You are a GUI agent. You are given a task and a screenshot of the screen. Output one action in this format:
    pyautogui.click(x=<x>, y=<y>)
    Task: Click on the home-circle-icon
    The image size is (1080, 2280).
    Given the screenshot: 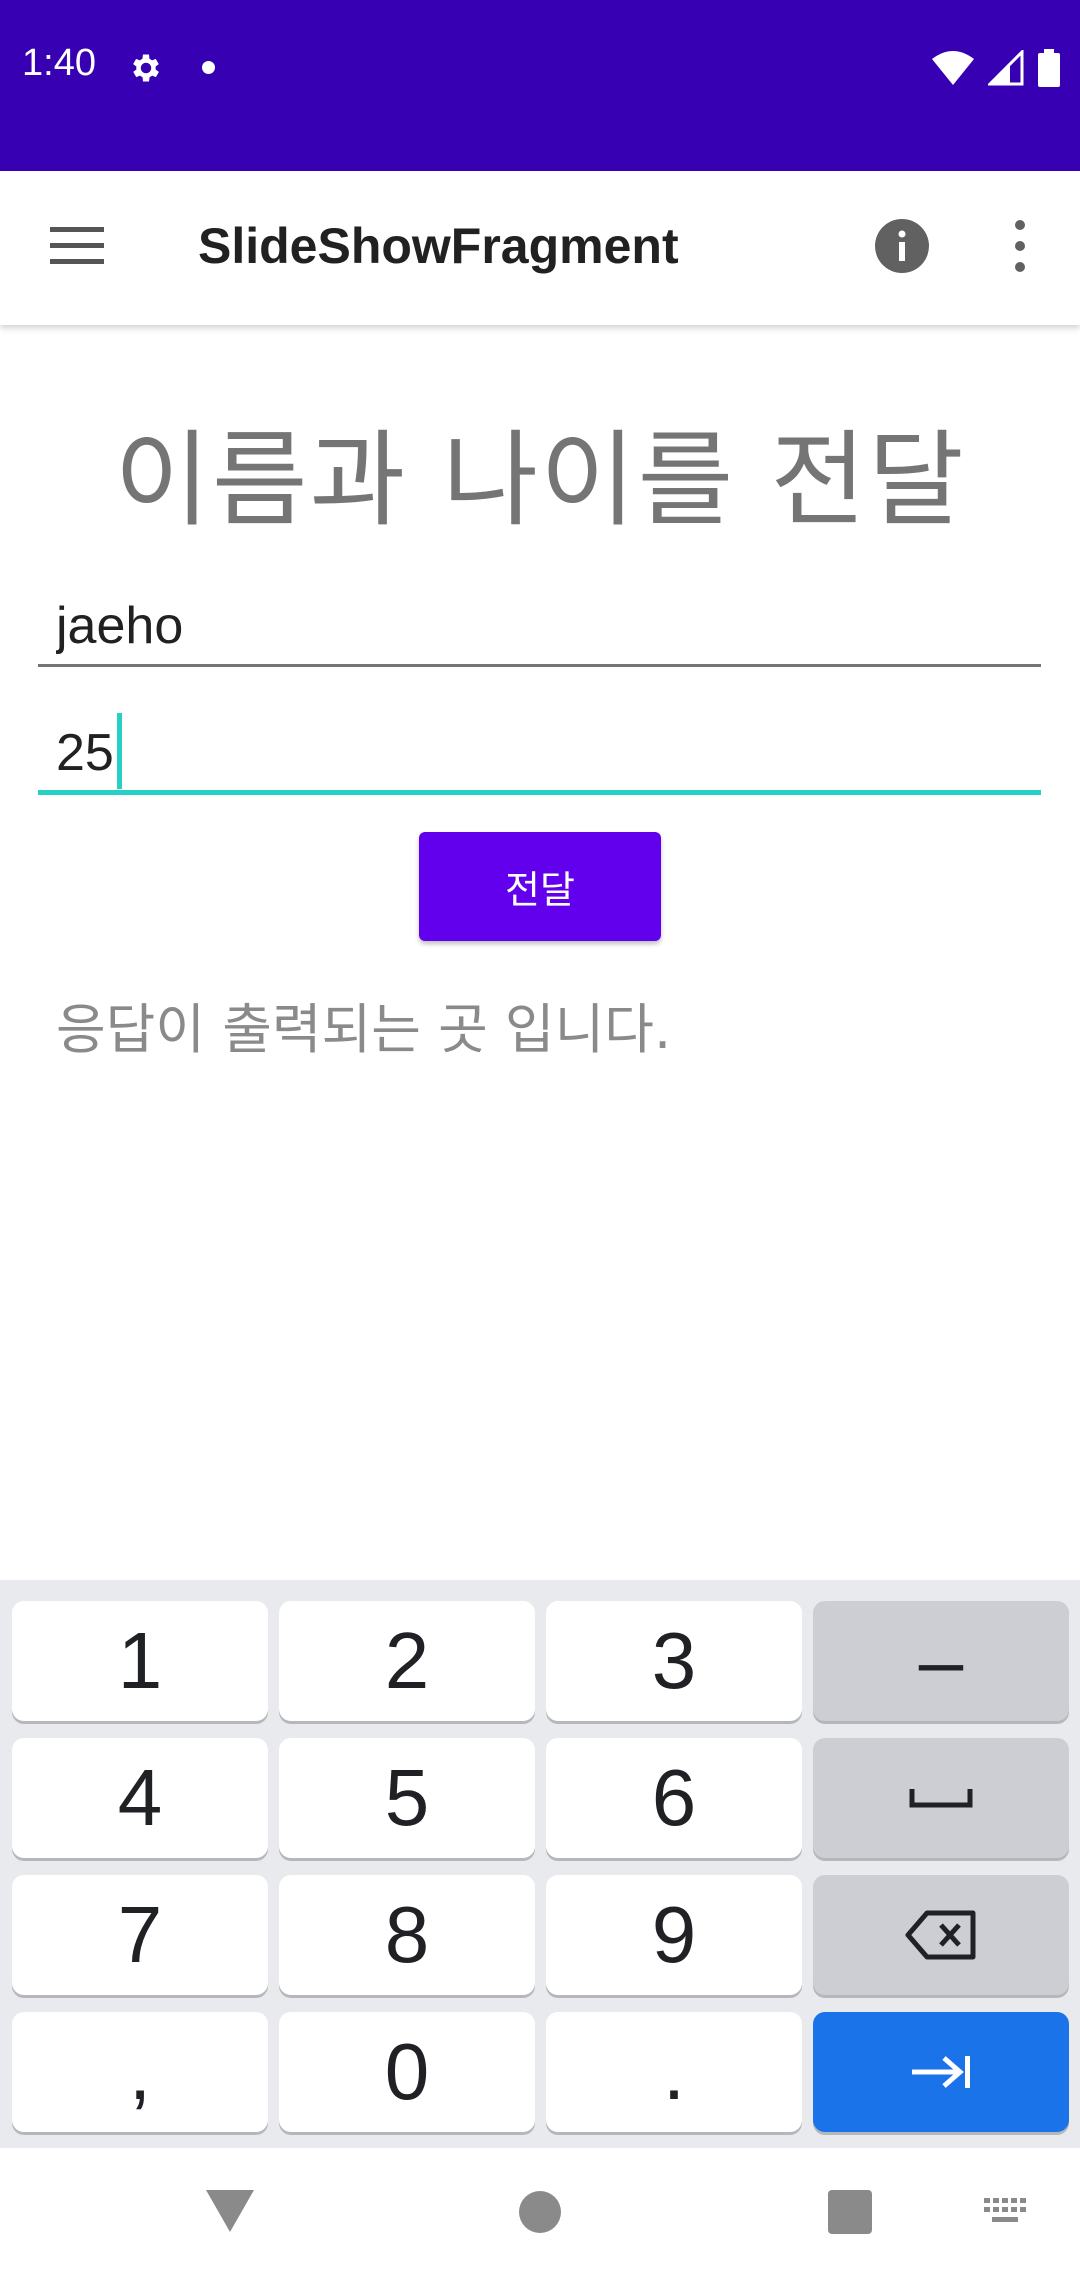 What is the action you would take?
    pyautogui.click(x=540, y=2212)
    